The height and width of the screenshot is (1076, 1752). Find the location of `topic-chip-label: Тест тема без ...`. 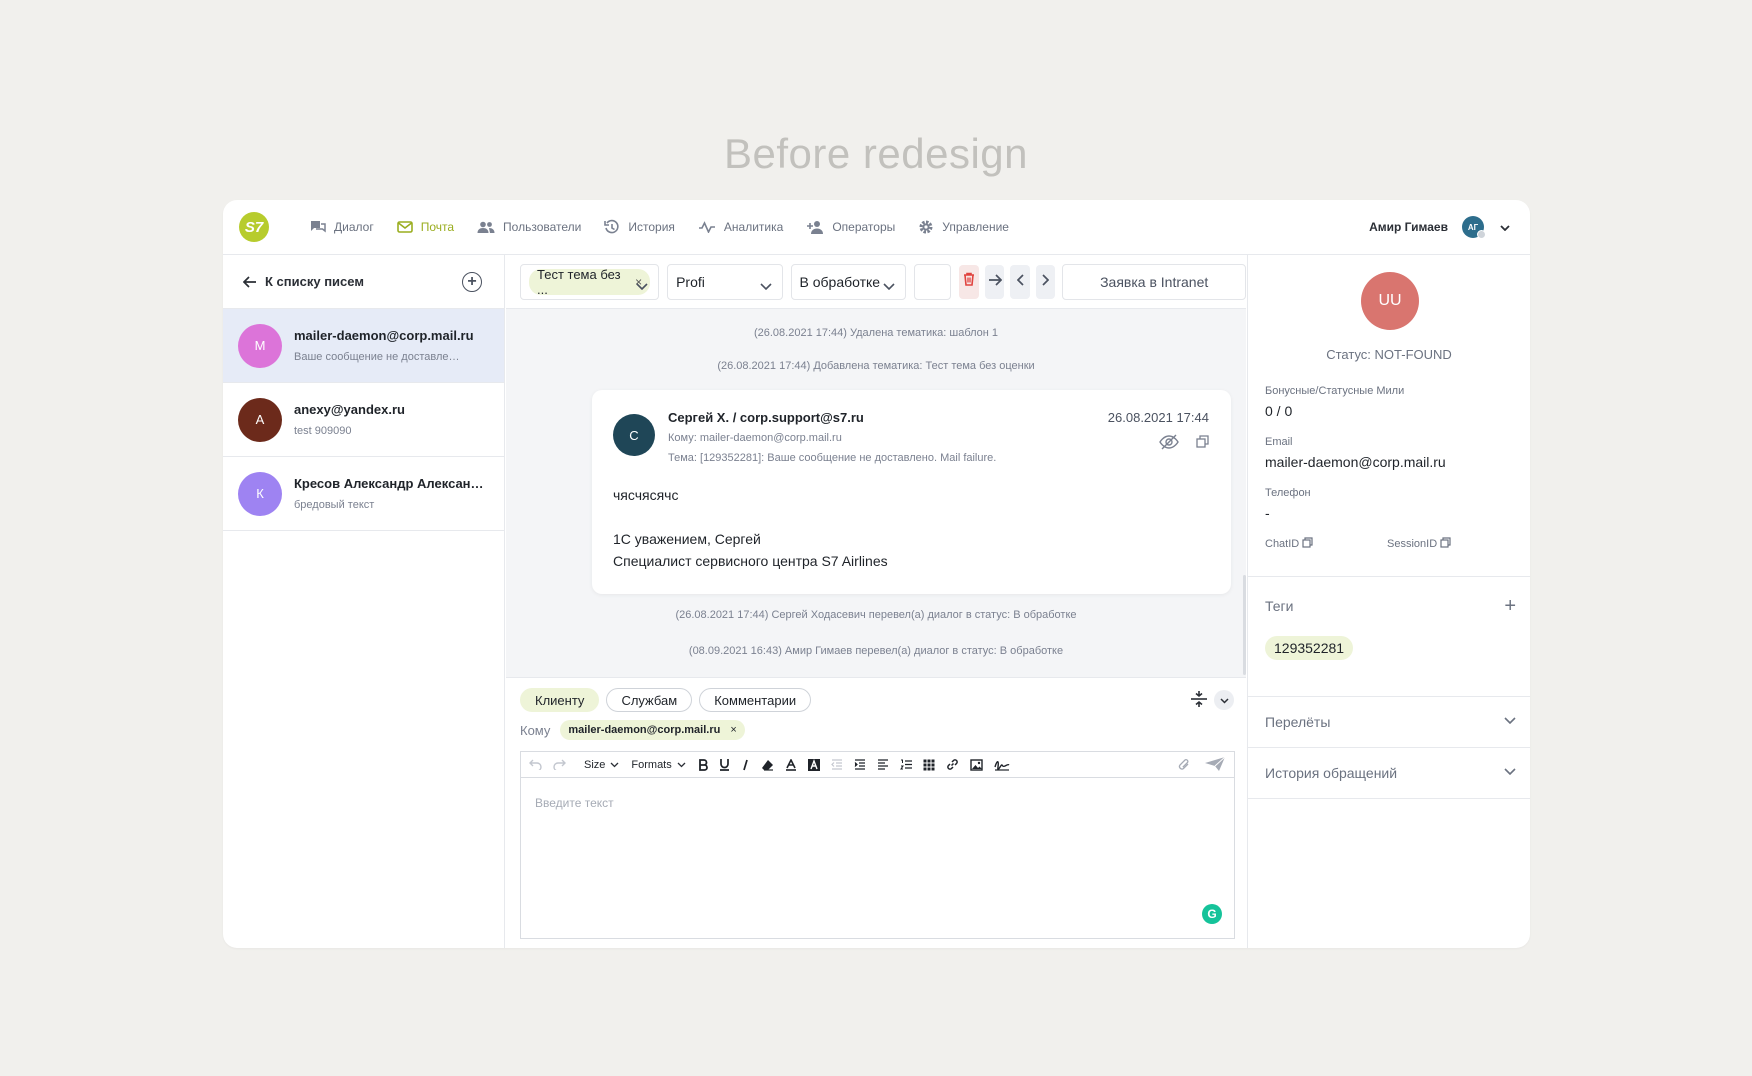

topic-chip-label: Тест тема без ... is located at coordinates (579, 281).